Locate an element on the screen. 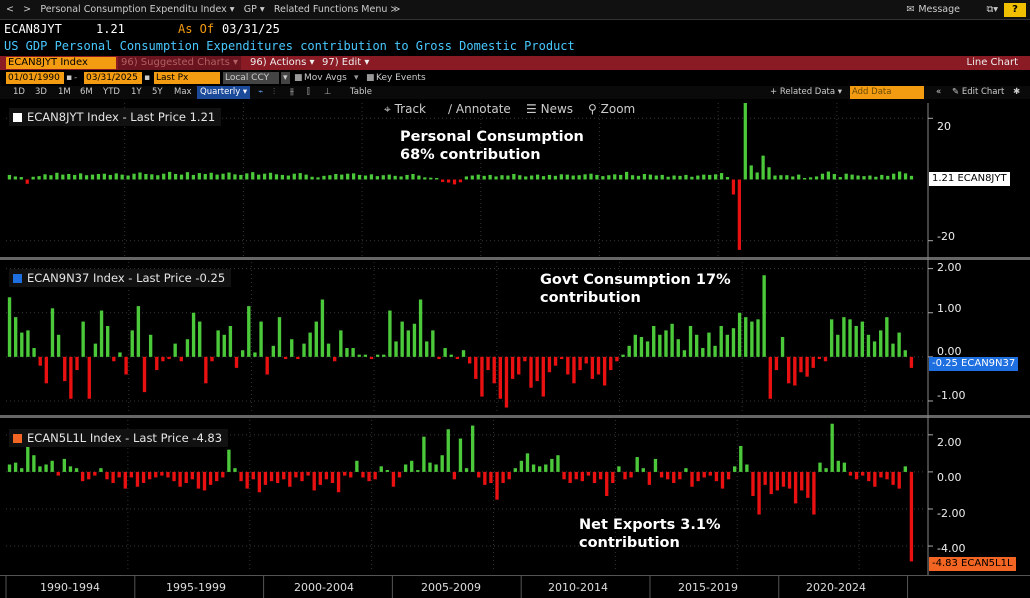  annotate-tool: ∕ Annotate is located at coordinates (479, 109).